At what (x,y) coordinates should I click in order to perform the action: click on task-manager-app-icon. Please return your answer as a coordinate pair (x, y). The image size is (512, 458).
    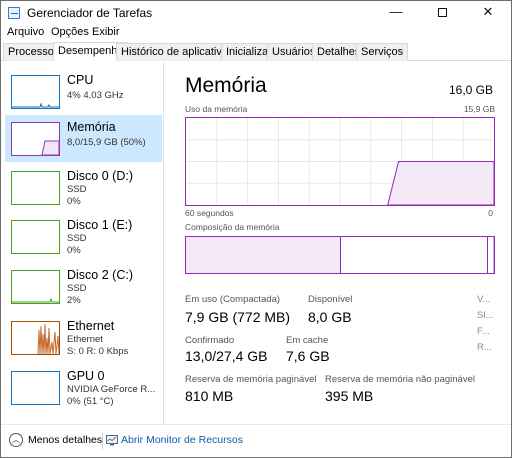
    Looking at the image, I should click on (14, 13).